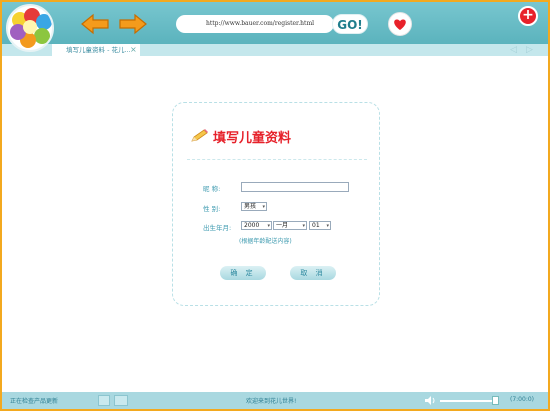  I want to click on cancel-button: 取 消, so click(313, 273).